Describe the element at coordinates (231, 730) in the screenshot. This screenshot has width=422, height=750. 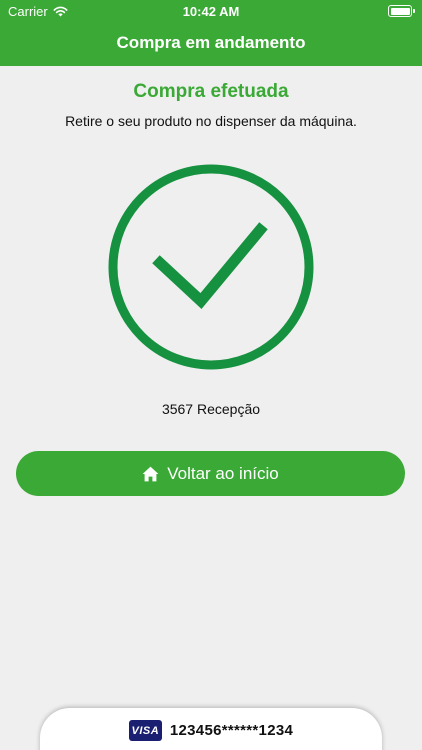
I see `masked-card-number: 123456******1234` at that location.